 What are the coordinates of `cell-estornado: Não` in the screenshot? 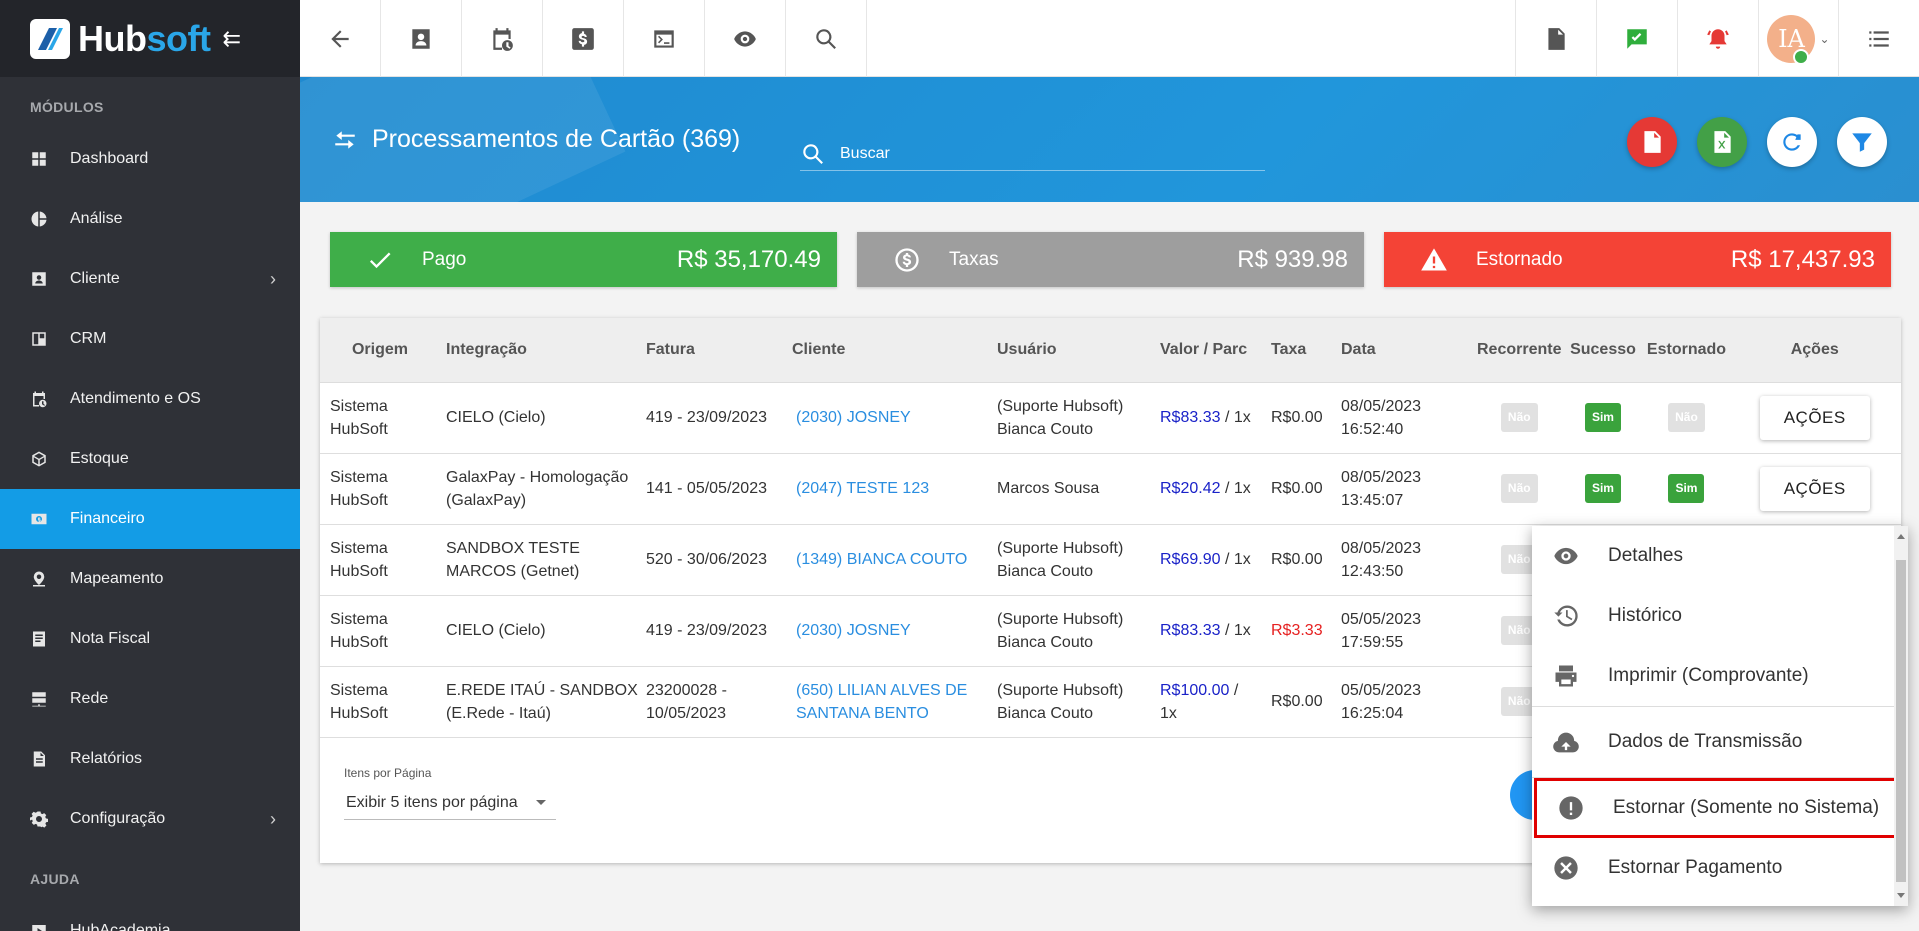 It's located at (1686, 418).